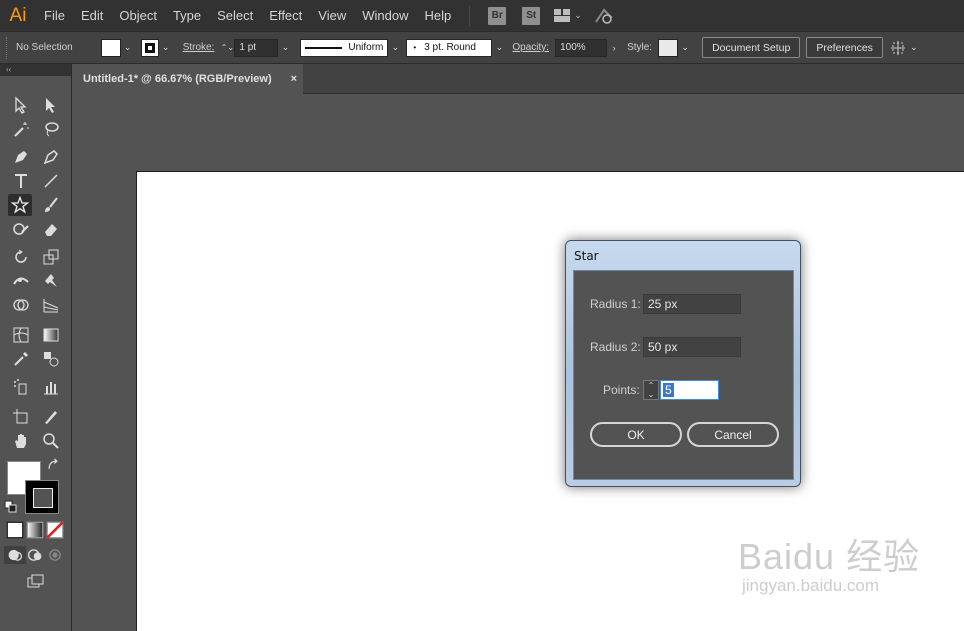 The width and height of the screenshot is (964, 631). Describe the element at coordinates (615, 347) in the screenshot. I see `radius2-label: Radius 2:` at that location.